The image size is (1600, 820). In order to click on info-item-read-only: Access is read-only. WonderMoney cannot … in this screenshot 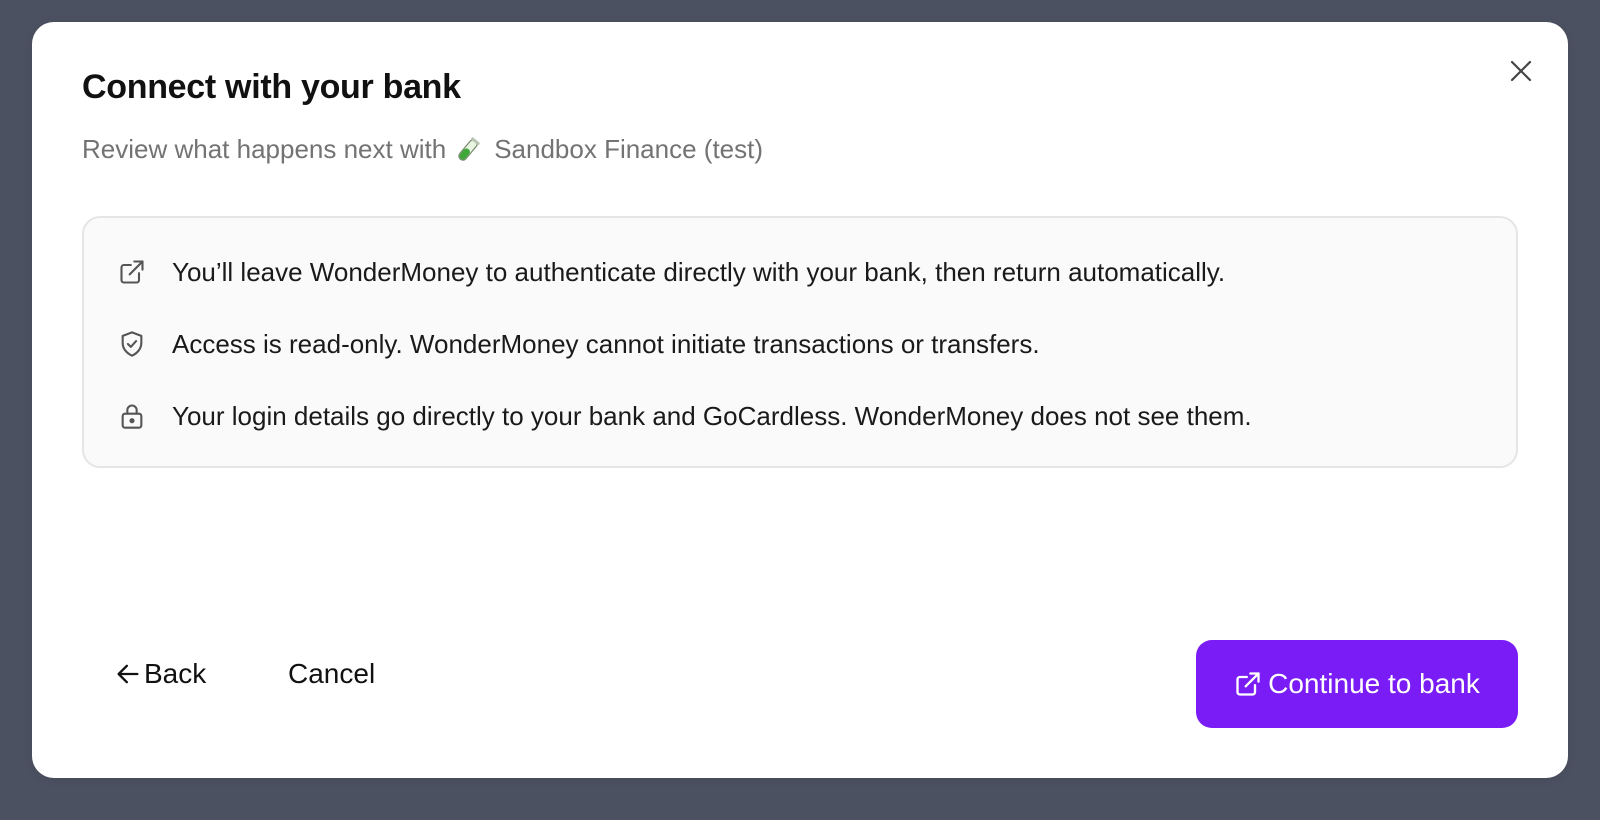, I will do `click(578, 344)`.